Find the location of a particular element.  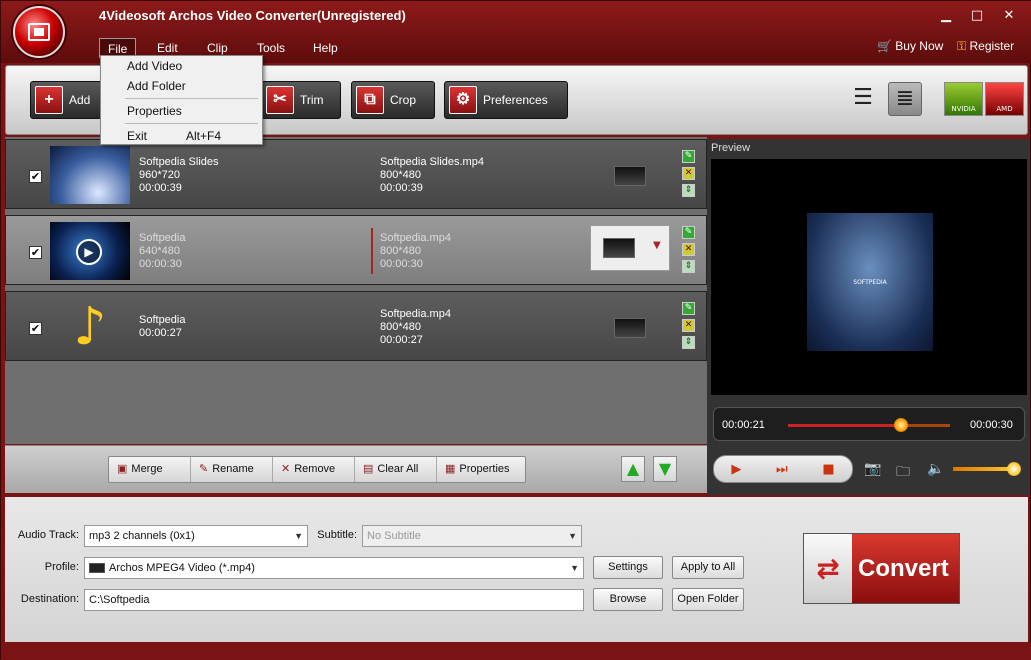

step-forward-icon: ⏭ is located at coordinates (782, 469).